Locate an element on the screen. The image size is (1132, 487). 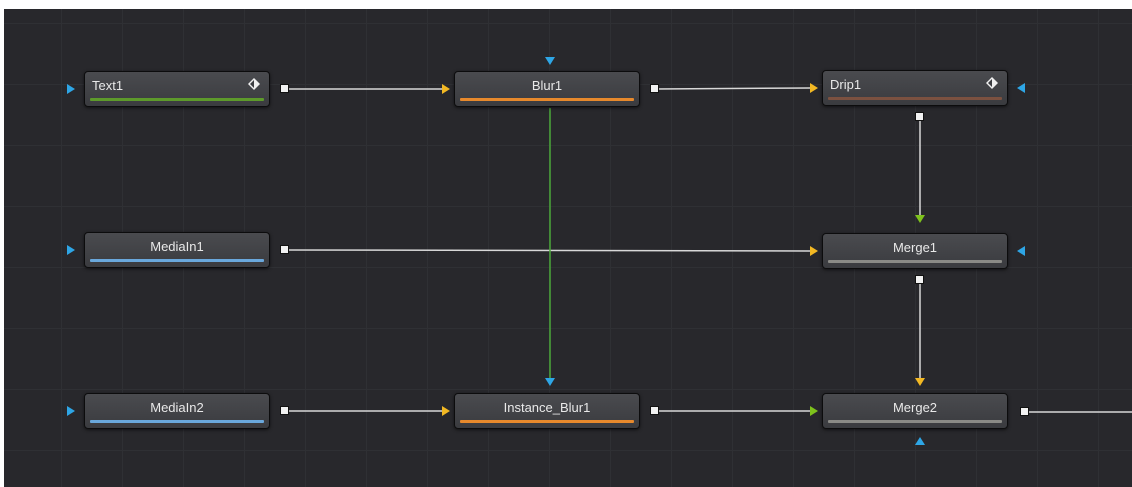
node-merge1-color-bar is located at coordinates (915, 261).